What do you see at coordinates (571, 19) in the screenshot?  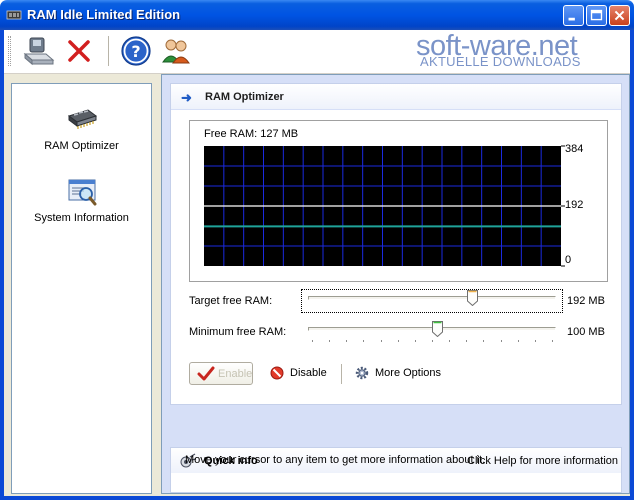 I see `minimize-icon` at bounding box center [571, 19].